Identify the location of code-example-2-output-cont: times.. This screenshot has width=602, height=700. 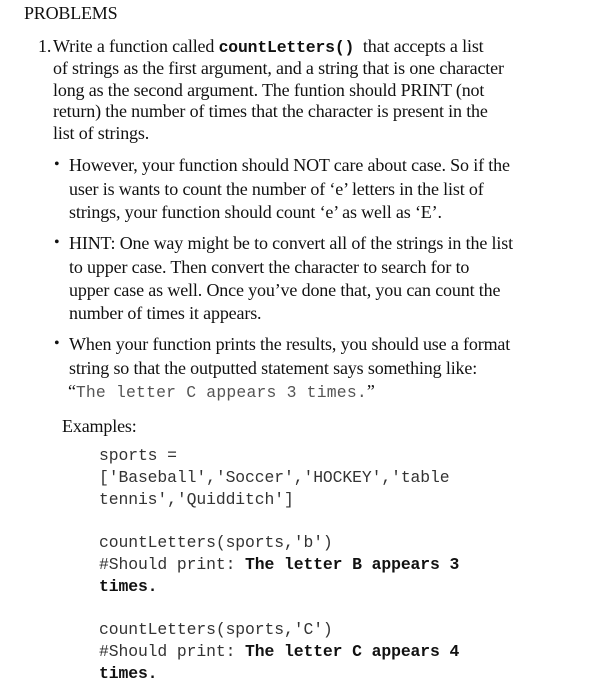
(128, 673).